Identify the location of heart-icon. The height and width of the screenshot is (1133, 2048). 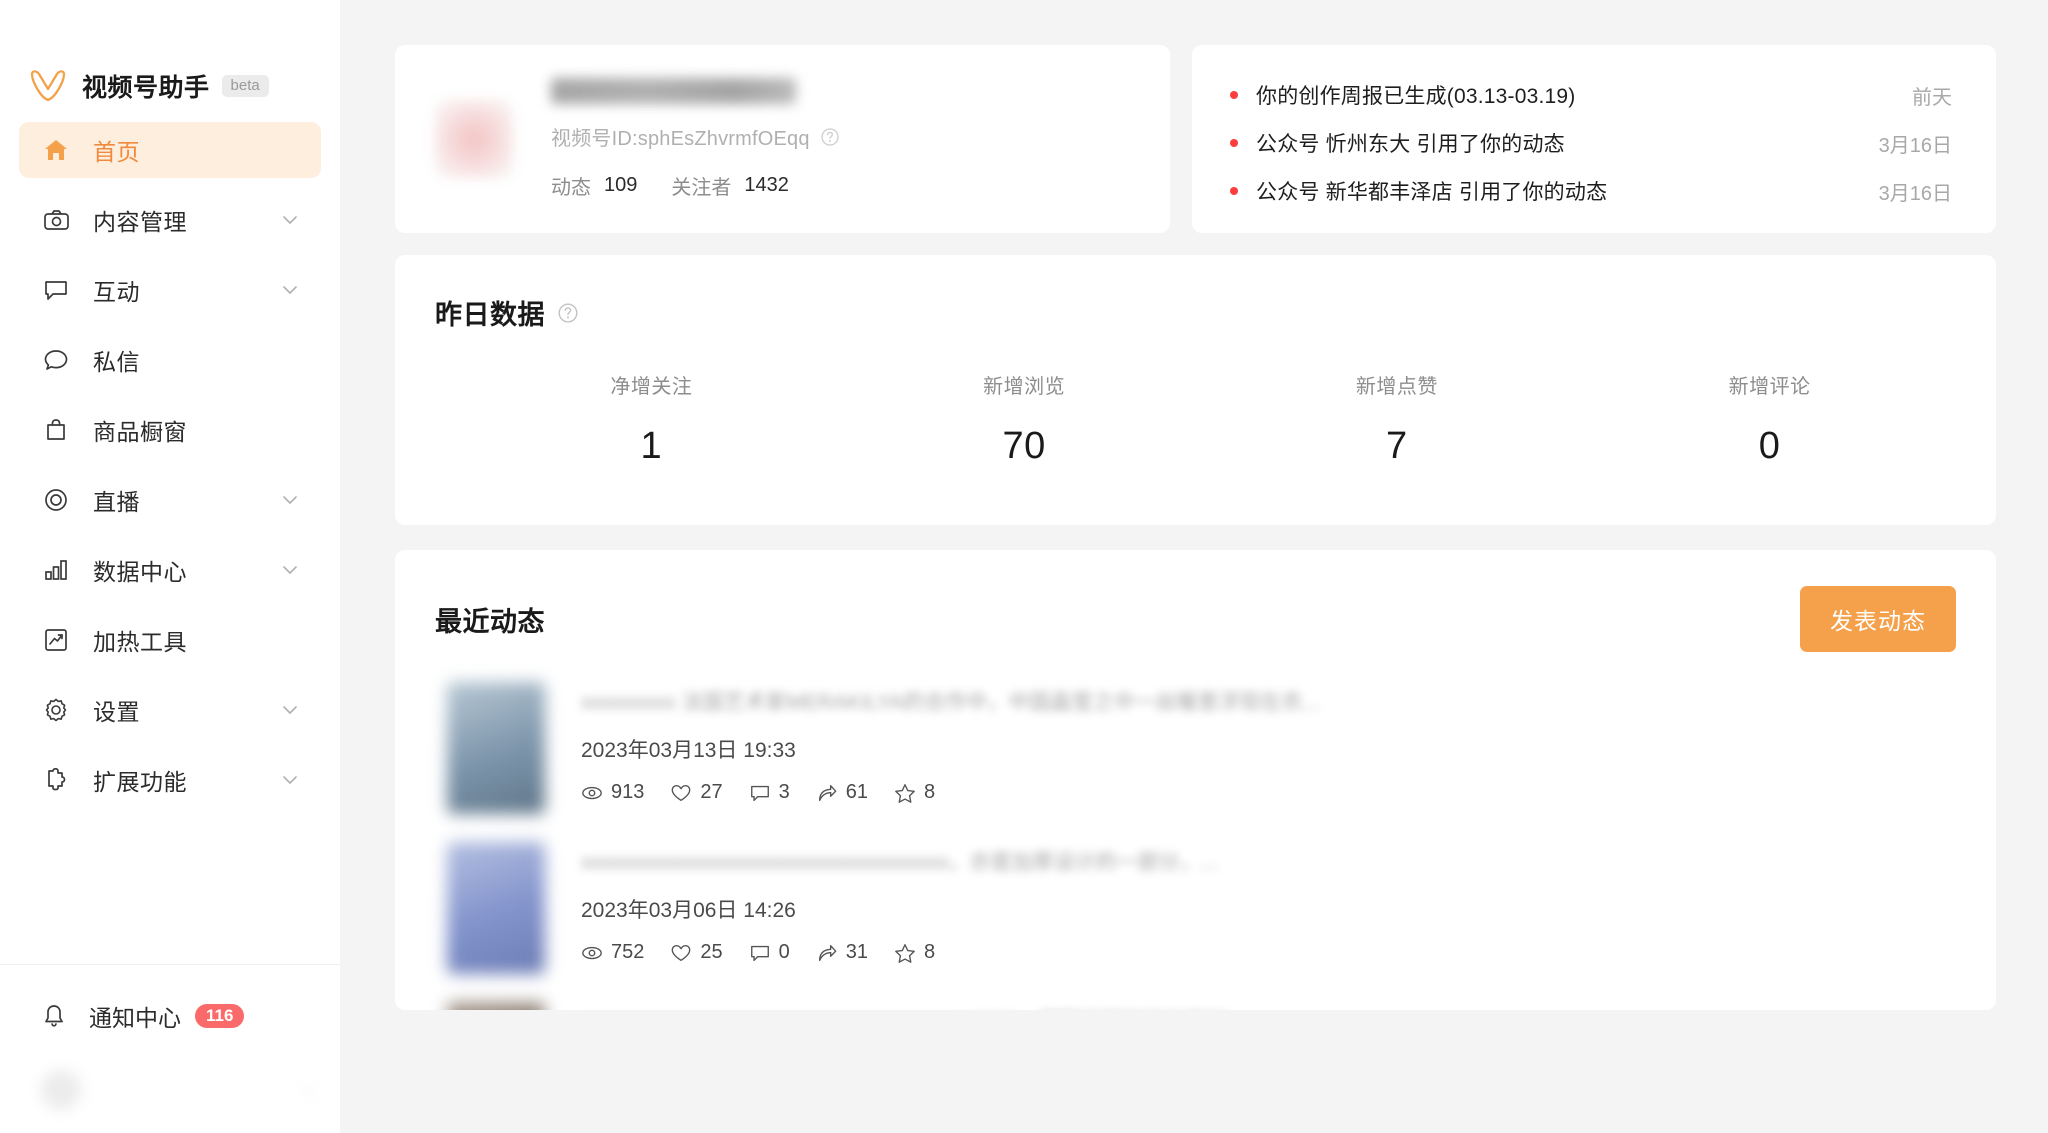
(681, 953).